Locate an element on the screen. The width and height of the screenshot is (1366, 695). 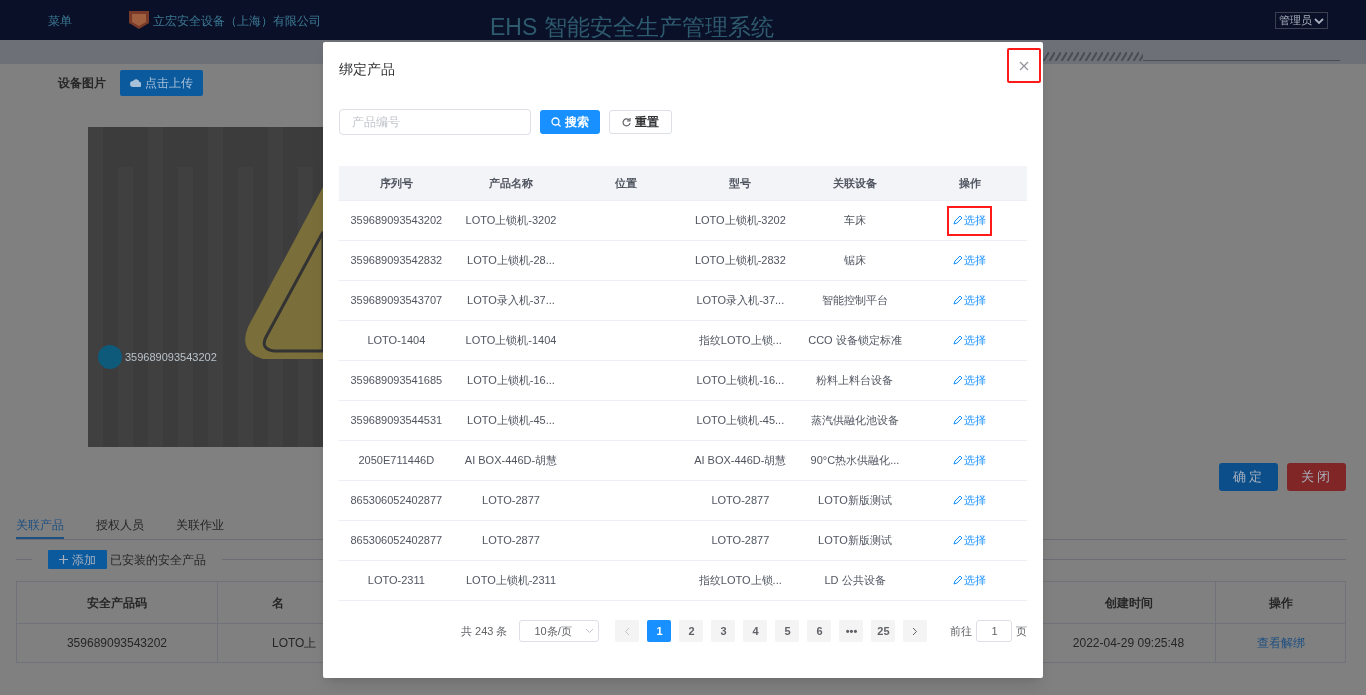
table-cell-text: 359689093542832 is located at coordinates (396, 261).